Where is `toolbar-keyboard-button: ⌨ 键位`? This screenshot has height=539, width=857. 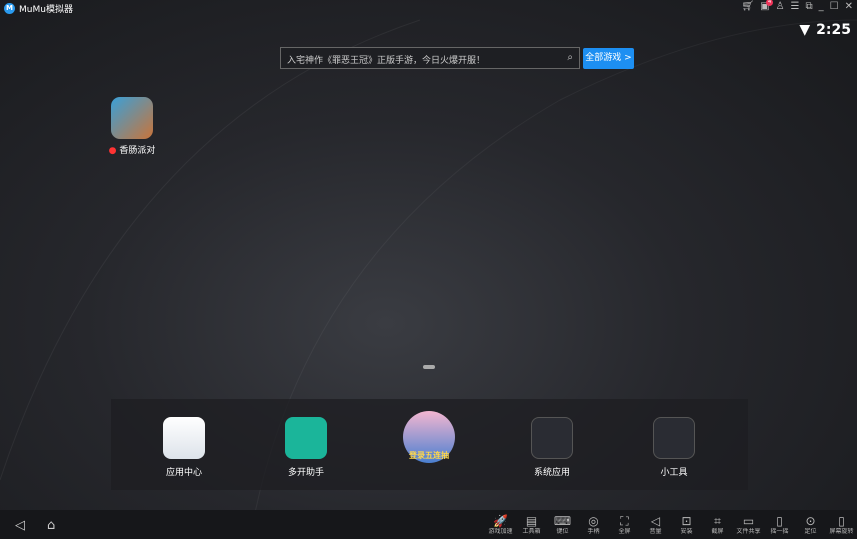
toolbar-keyboard-button: ⌨ 键位 is located at coordinates (562, 525).